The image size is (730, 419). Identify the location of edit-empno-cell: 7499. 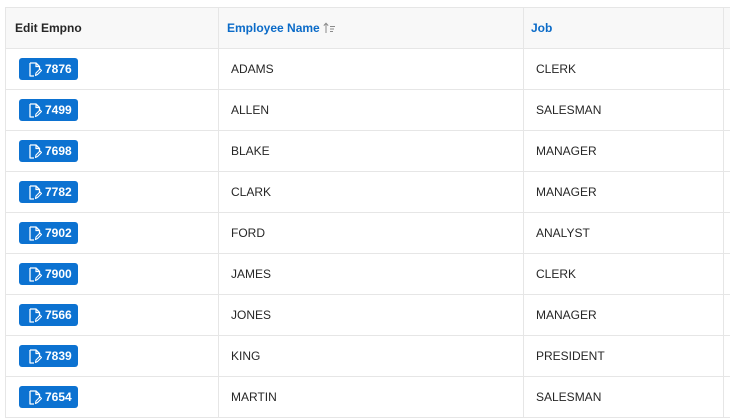
(112, 110).